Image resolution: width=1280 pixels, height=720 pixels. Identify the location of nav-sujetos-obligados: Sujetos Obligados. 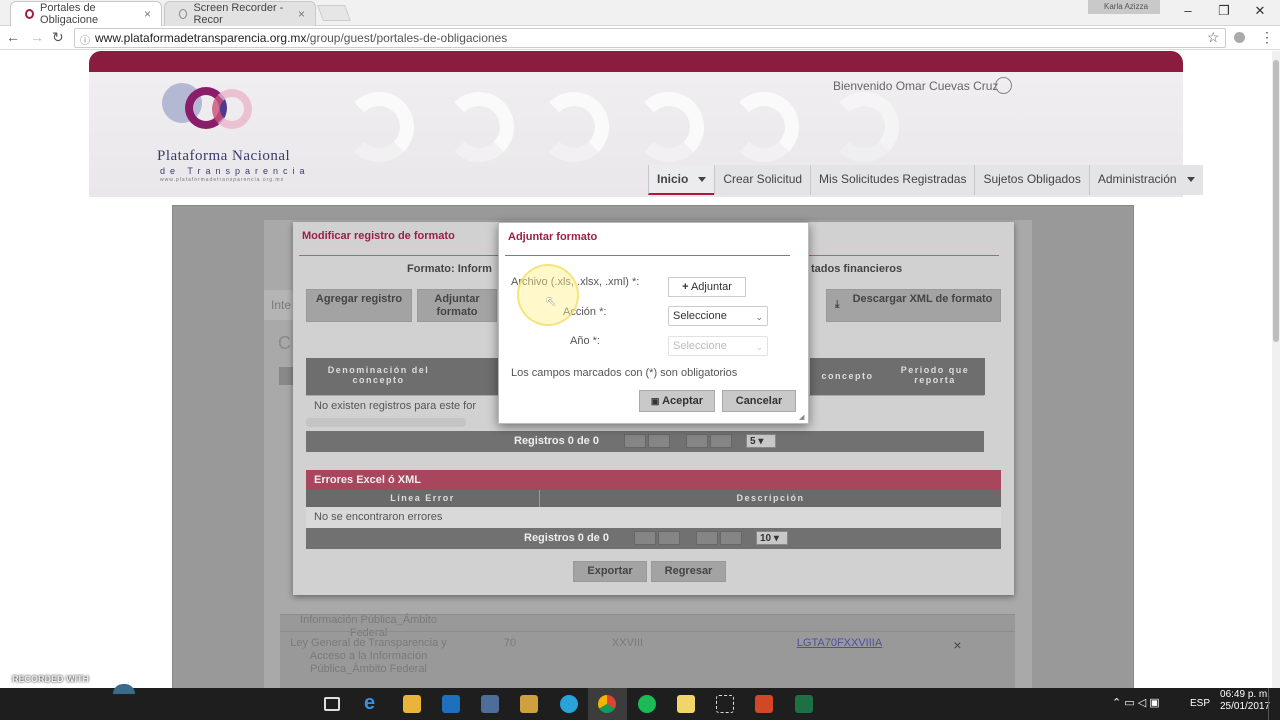
(1031, 180).